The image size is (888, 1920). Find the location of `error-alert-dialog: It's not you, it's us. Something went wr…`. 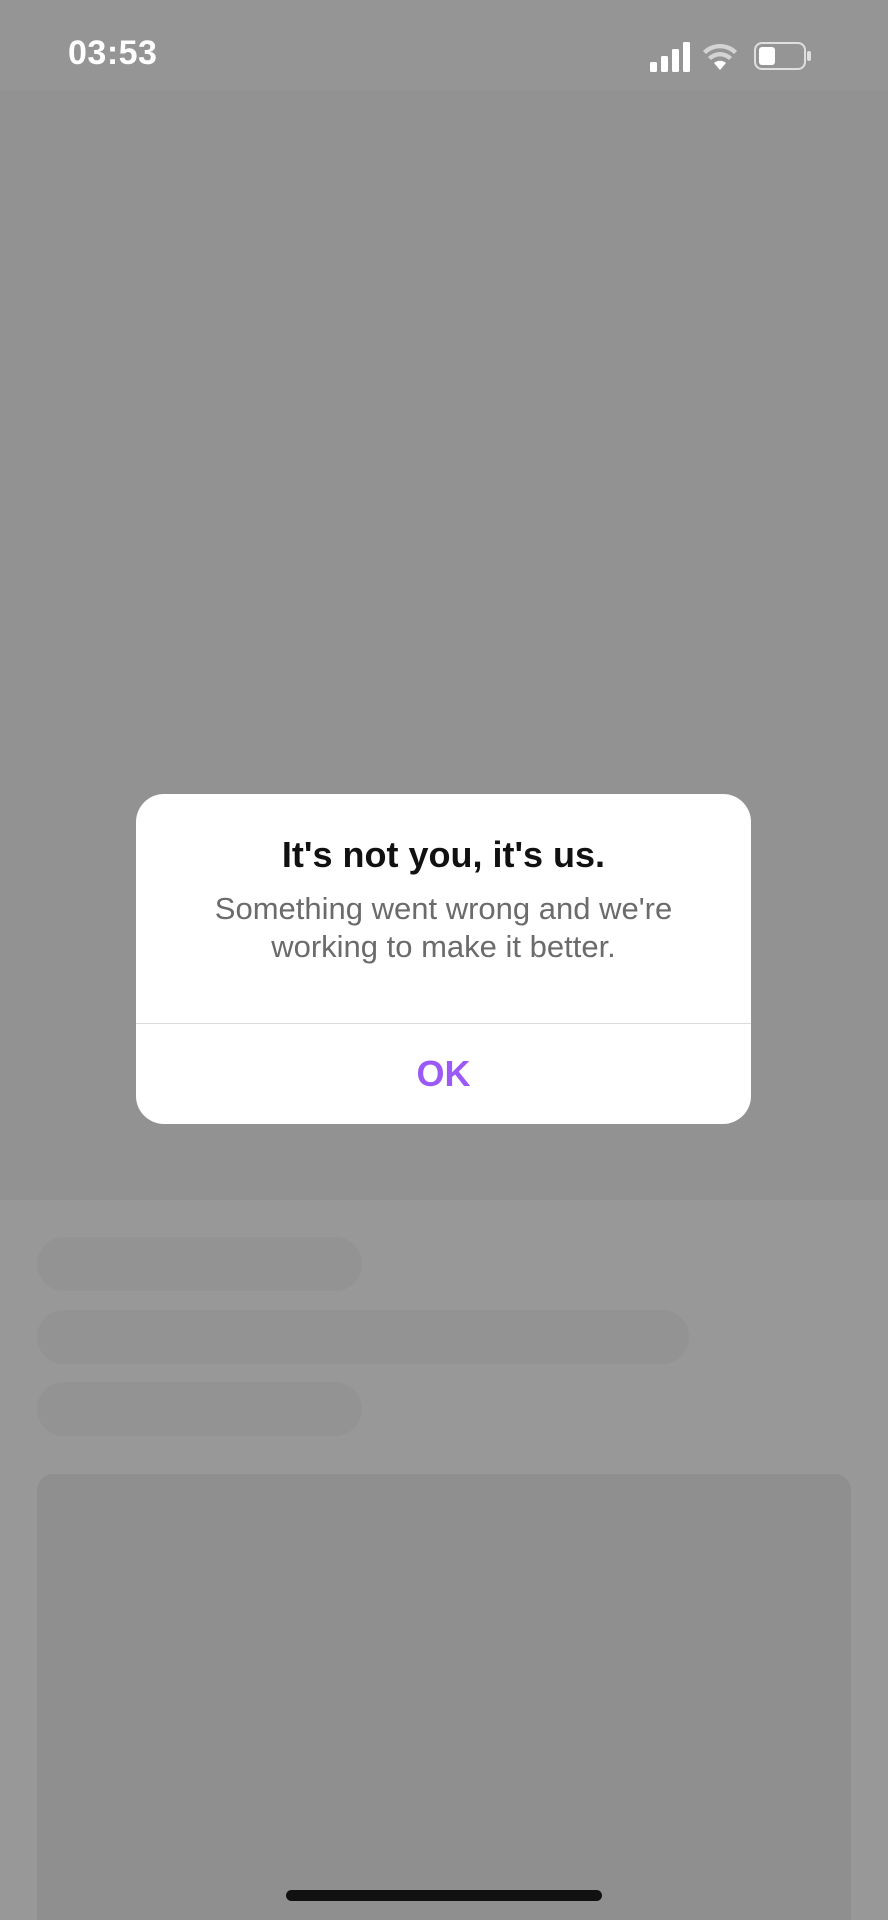

error-alert-dialog: It's not you, it's us. Something went wr… is located at coordinates (443, 959).